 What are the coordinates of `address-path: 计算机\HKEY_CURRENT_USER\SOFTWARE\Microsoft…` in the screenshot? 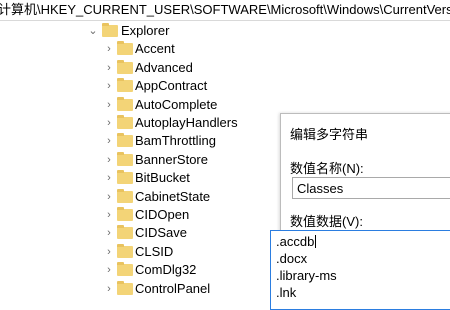 It's located at (225, 9).